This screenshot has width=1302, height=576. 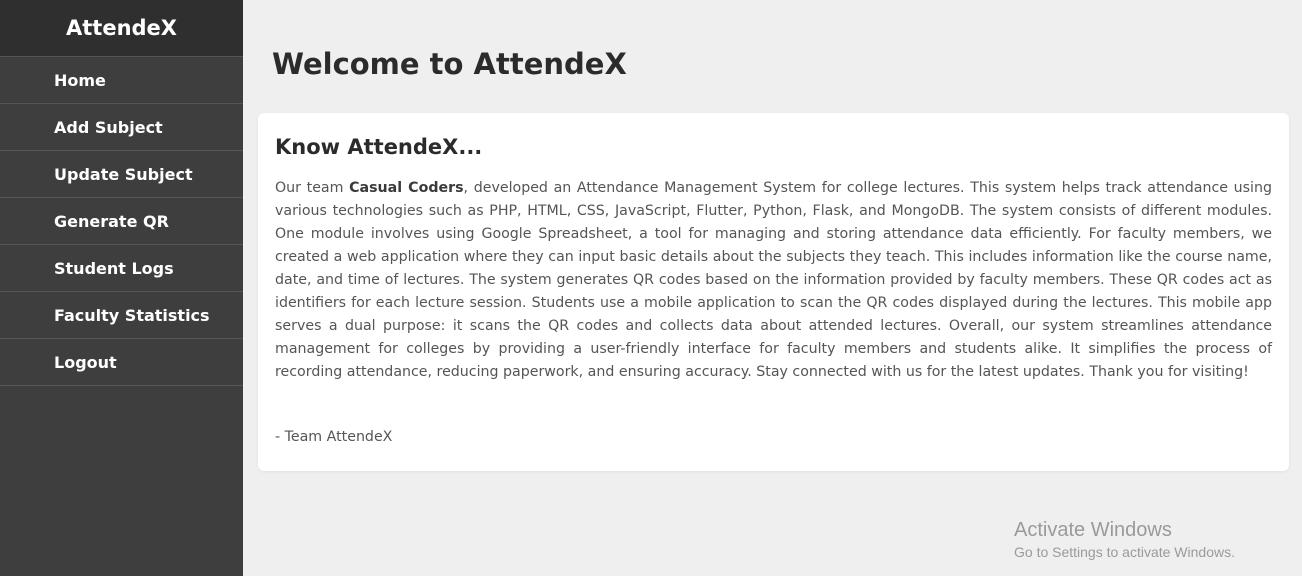 I want to click on watermark-subtitle: Go to Settings to activate Windows., so click(x=1124, y=552).